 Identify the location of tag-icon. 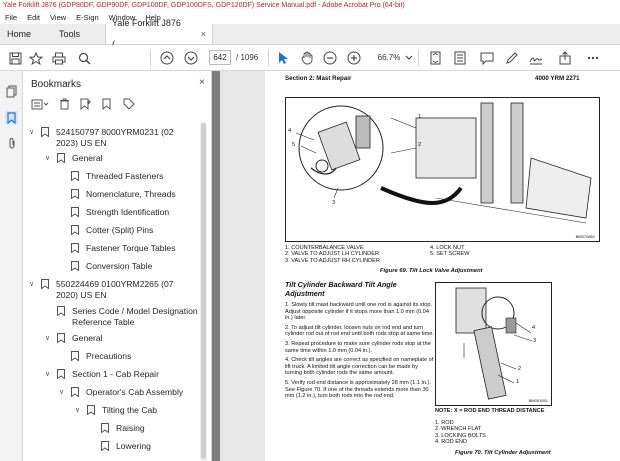
(129, 105).